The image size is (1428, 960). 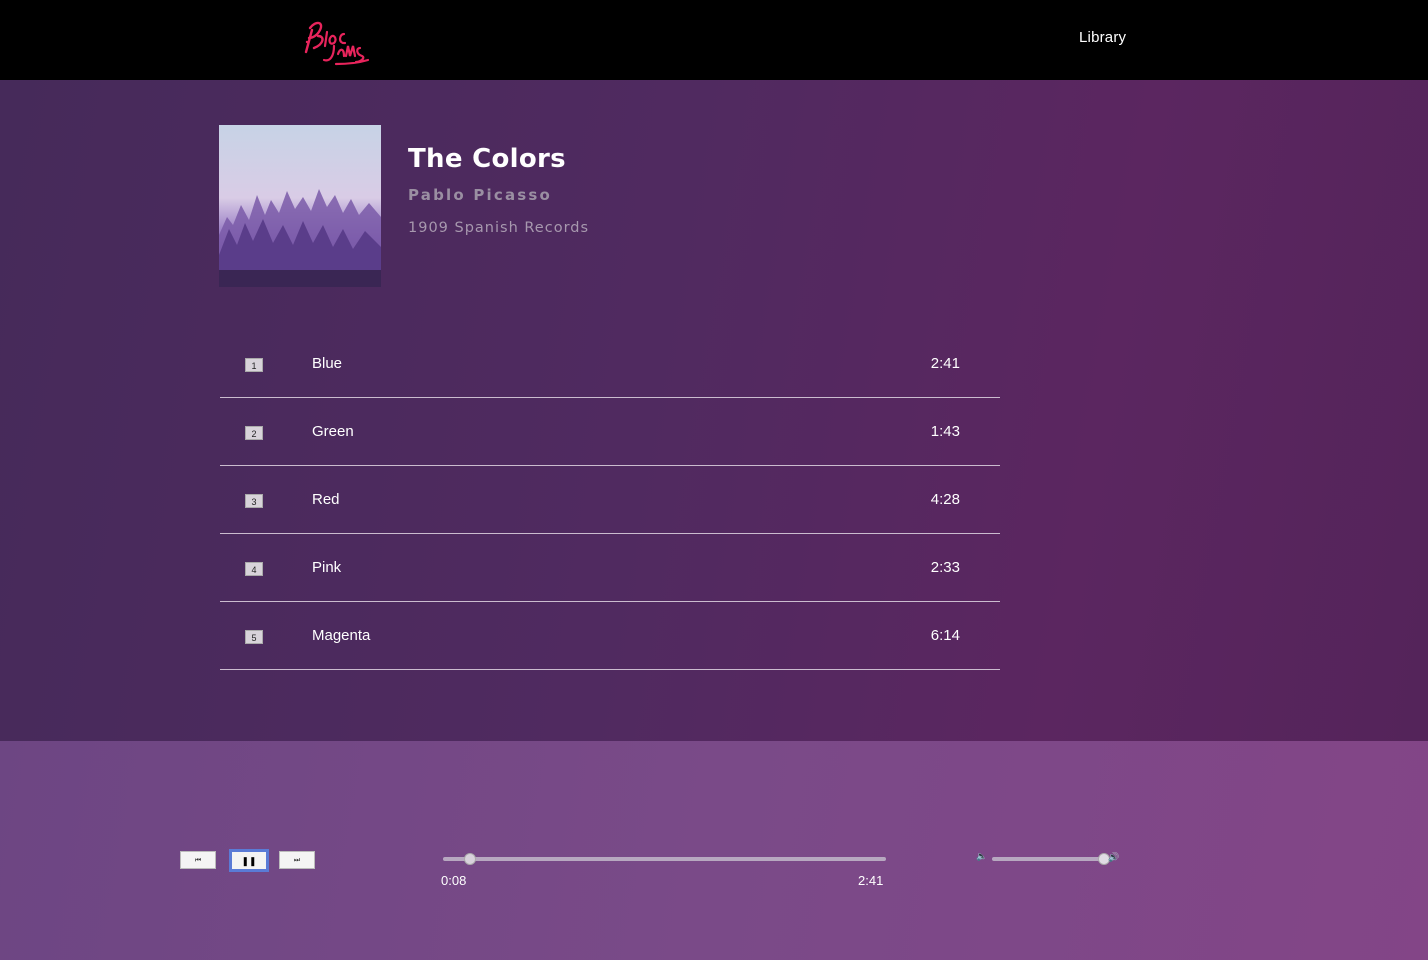 What do you see at coordinates (469, 635) in the screenshot?
I see `song-title: Magenta` at bounding box center [469, 635].